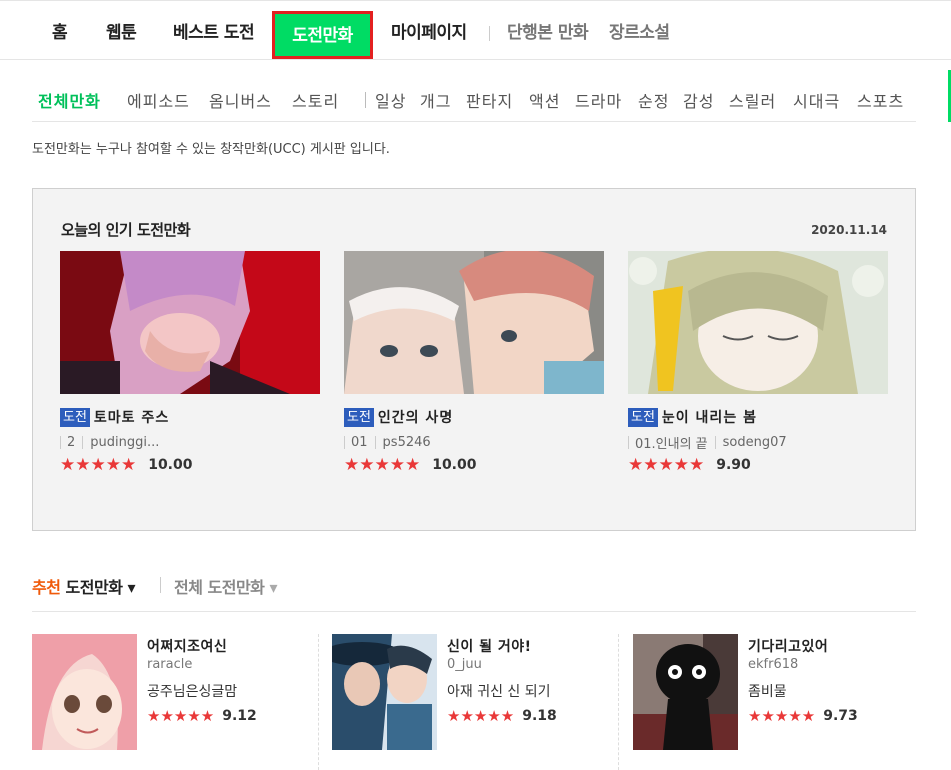 This screenshot has height=770, width=951. Describe the element at coordinates (816, 100) in the screenshot. I see `tab-historical: 시대극` at that location.